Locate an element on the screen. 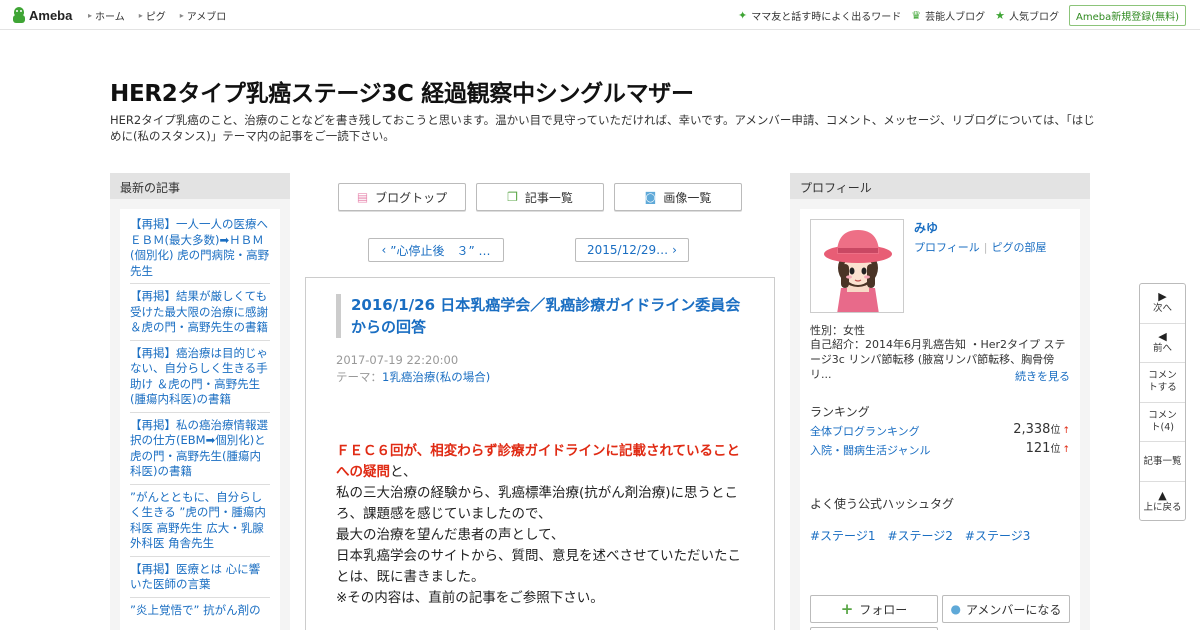 The height and width of the screenshot is (630, 1200). nav-ameblo: アメブロ is located at coordinates (203, 15).